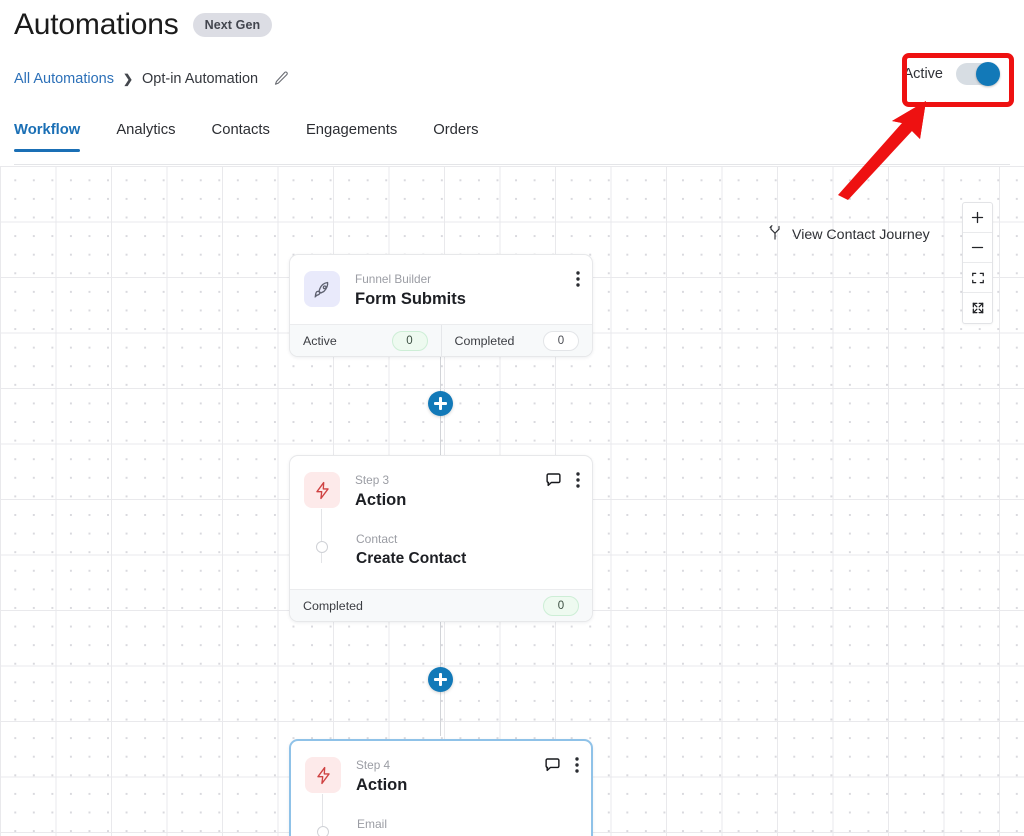 Image resolution: width=1024 pixels, height=836 pixels. I want to click on title-row: Automations Next Gen, so click(143, 25).